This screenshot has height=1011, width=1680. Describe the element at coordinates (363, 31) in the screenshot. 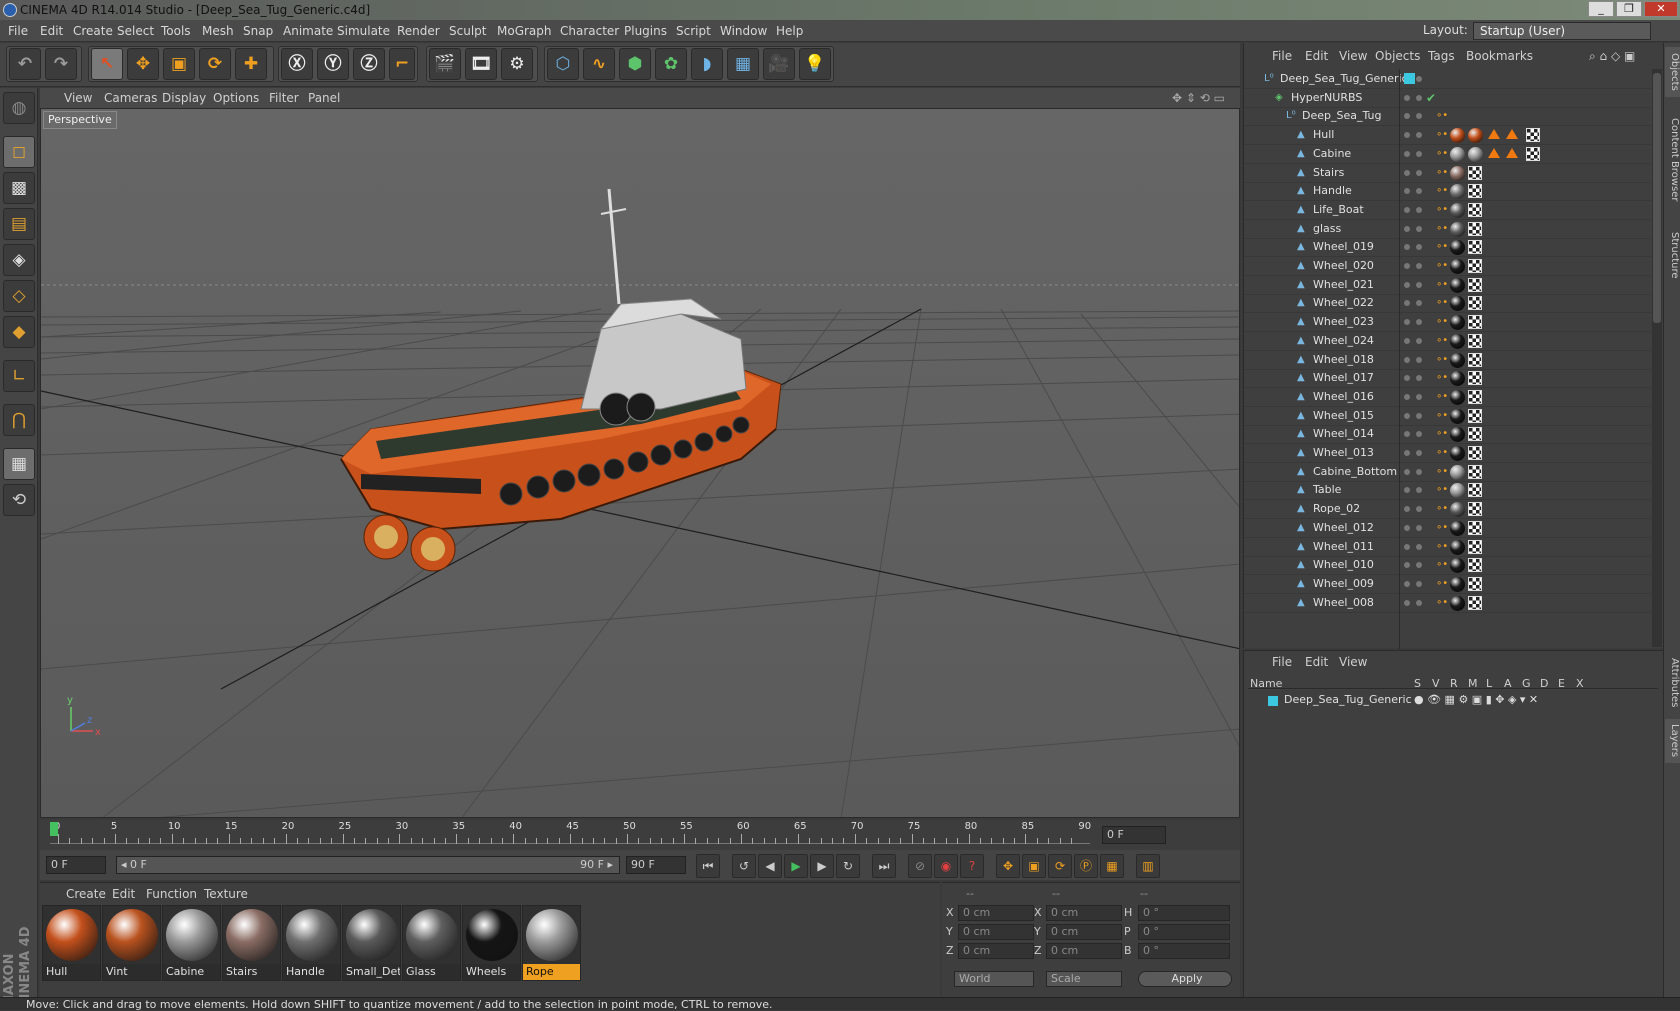

I see `menu-simulate: Simulate` at that location.